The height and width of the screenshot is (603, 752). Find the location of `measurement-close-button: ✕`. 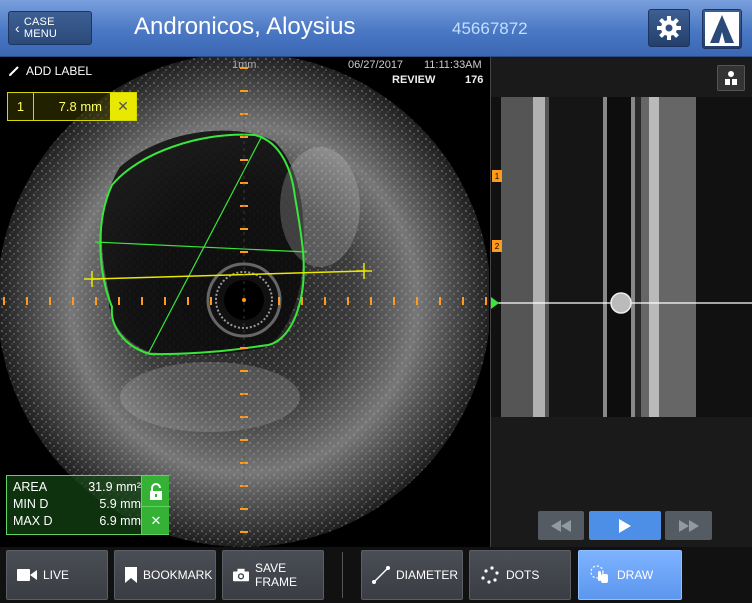

measurement-close-button: ✕ is located at coordinates (123, 106).